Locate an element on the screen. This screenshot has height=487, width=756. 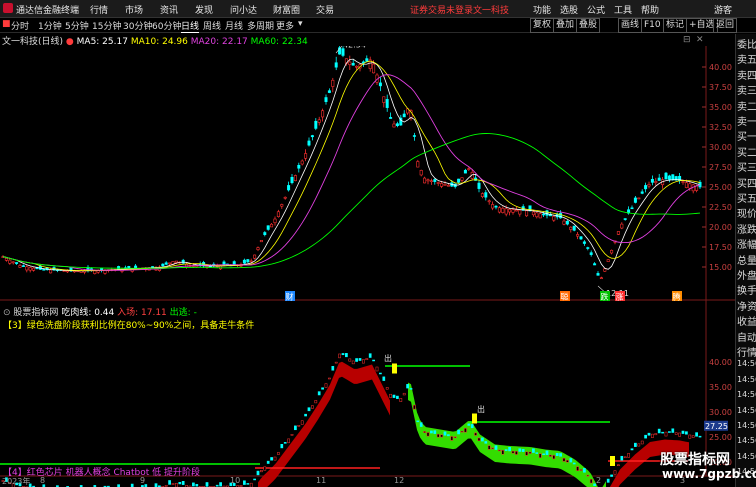
overlay-button: 叠加 is located at coordinates (565, 25).